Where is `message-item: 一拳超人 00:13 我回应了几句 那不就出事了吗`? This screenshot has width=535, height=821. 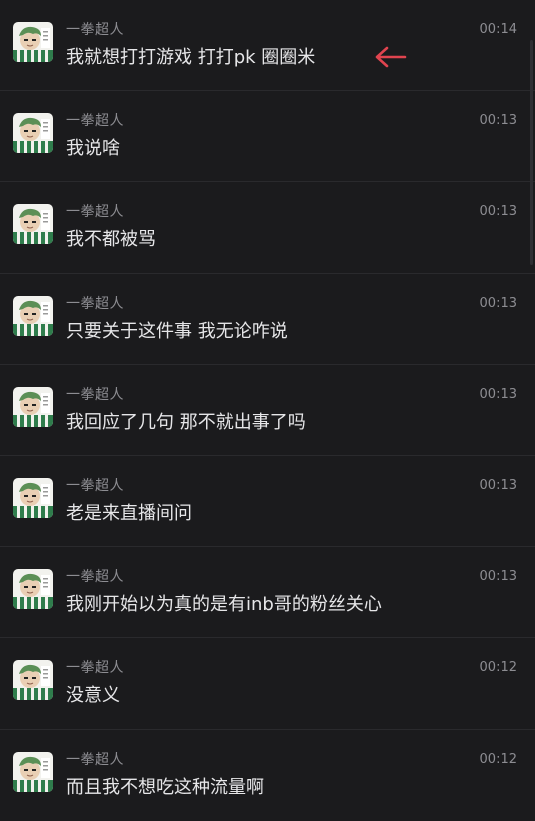
message-item: 一拳超人 00:13 我回应了几句 那不就出事了吗 is located at coordinates (267, 410).